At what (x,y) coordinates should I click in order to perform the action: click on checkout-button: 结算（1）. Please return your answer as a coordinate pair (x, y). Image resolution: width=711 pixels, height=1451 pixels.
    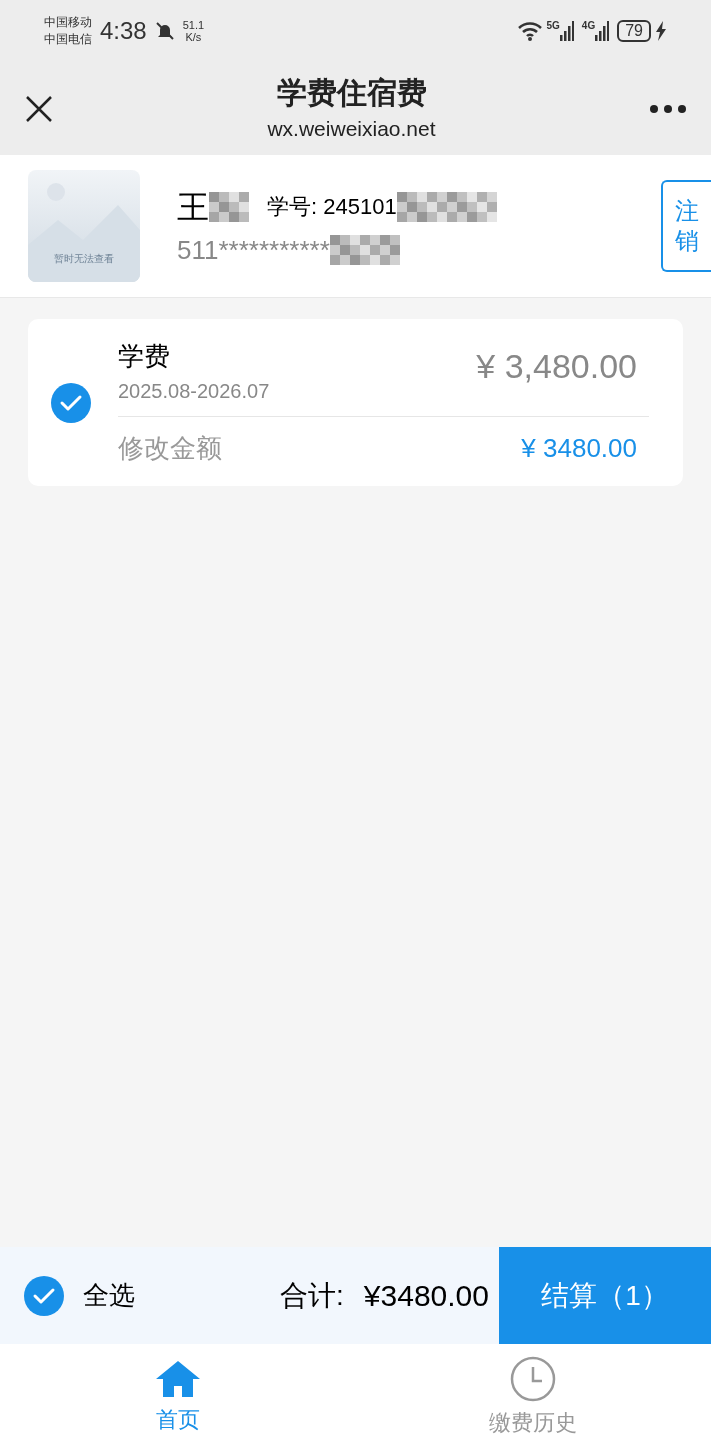
    Looking at the image, I should click on (605, 1295).